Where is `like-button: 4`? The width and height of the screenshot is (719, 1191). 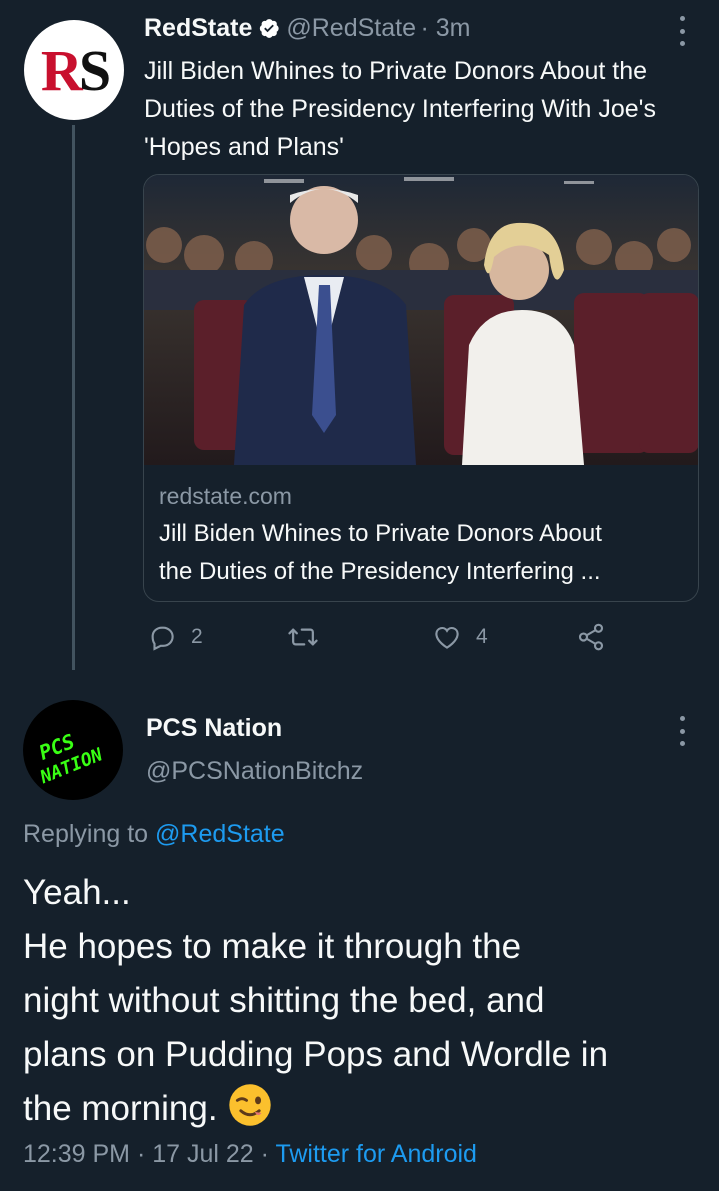 like-button: 4 is located at coordinates (460, 637).